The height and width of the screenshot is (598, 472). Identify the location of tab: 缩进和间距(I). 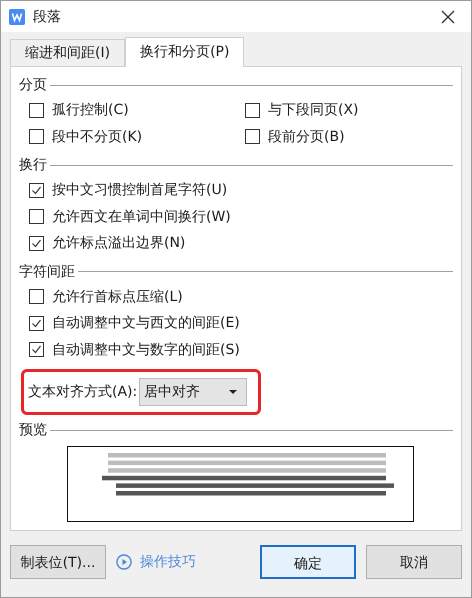
(68, 52).